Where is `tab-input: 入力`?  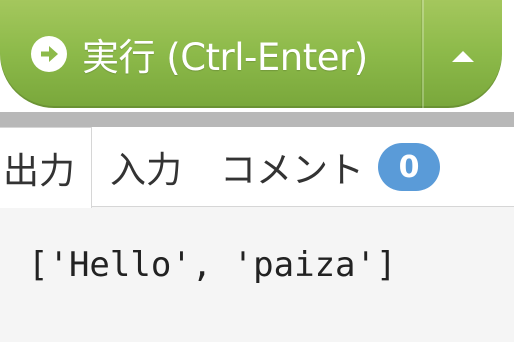 tab-input: 入力 is located at coordinates (146, 167).